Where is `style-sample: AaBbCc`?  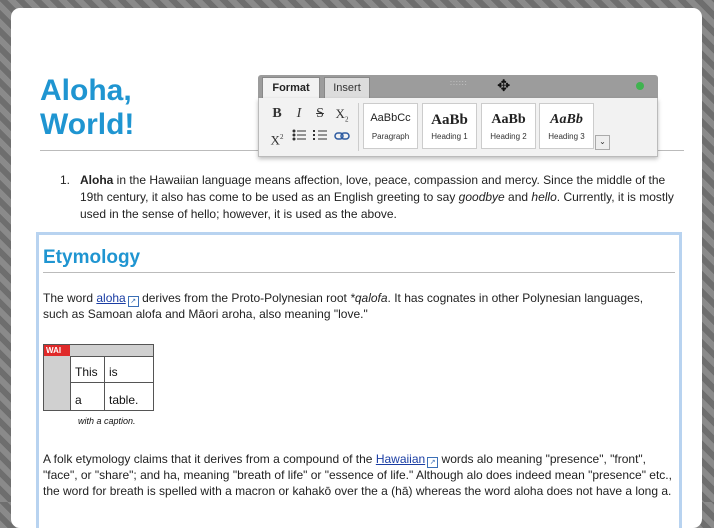 style-sample: AaBbCc is located at coordinates (390, 118).